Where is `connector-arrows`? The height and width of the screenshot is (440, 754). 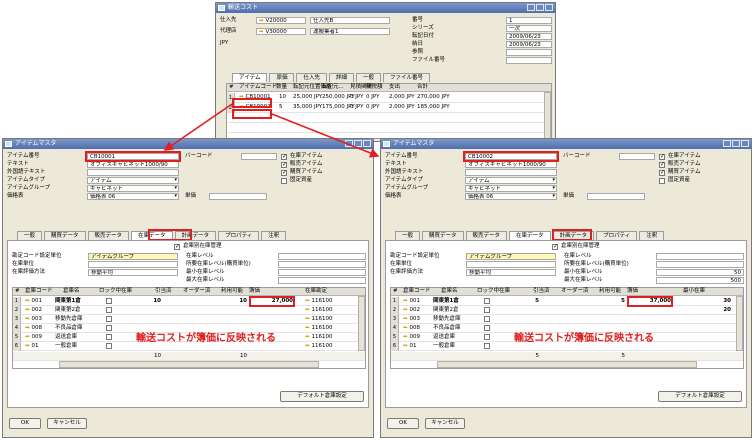
connector-arrows is located at coordinates (271, 130).